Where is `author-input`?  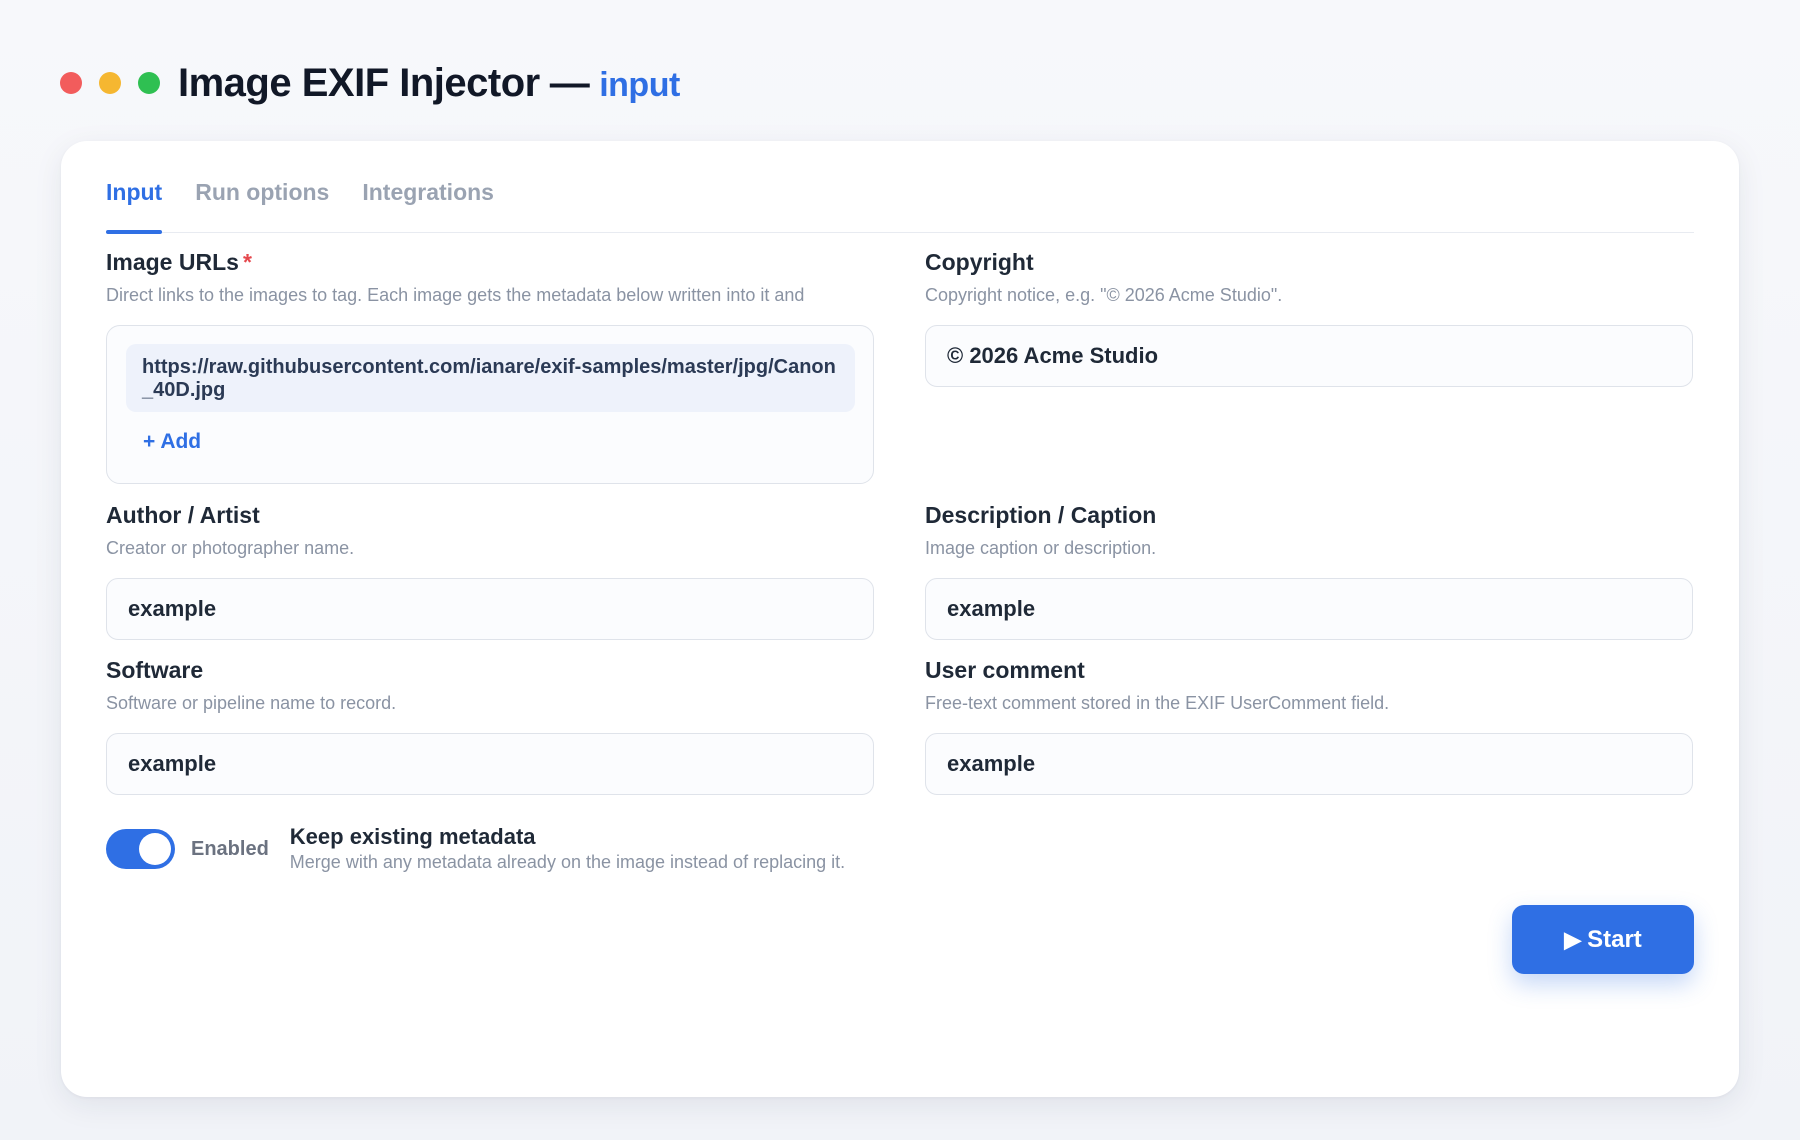 author-input is located at coordinates (490, 609).